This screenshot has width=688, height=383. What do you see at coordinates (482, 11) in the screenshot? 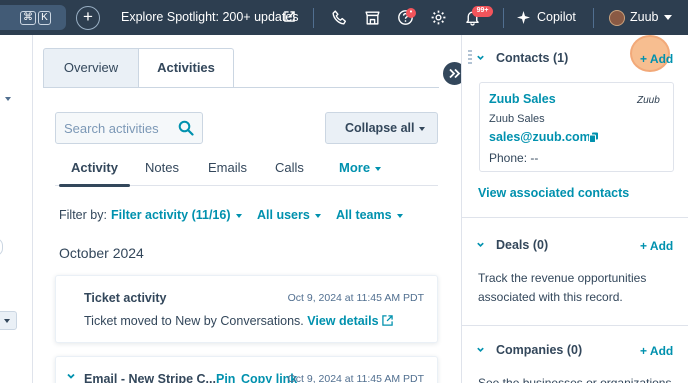
I see `notification-count-badge: 99+` at bounding box center [482, 11].